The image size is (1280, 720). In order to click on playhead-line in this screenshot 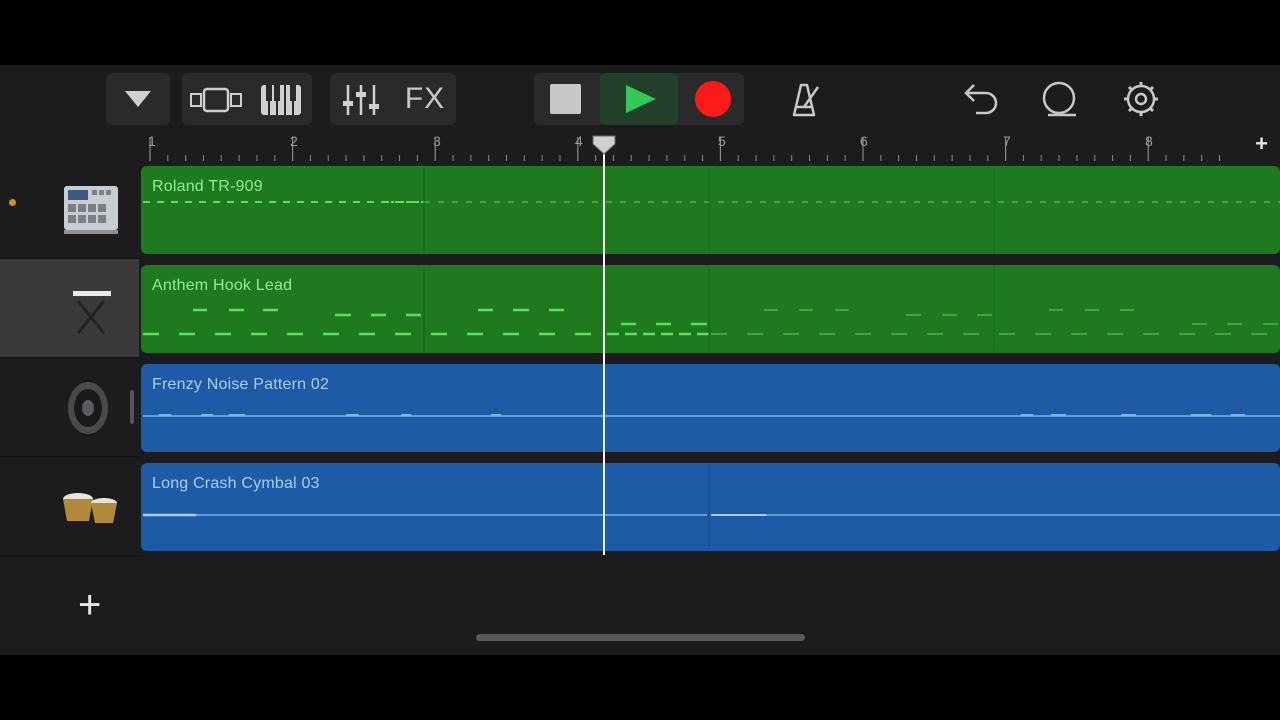, I will do `click(604, 347)`.